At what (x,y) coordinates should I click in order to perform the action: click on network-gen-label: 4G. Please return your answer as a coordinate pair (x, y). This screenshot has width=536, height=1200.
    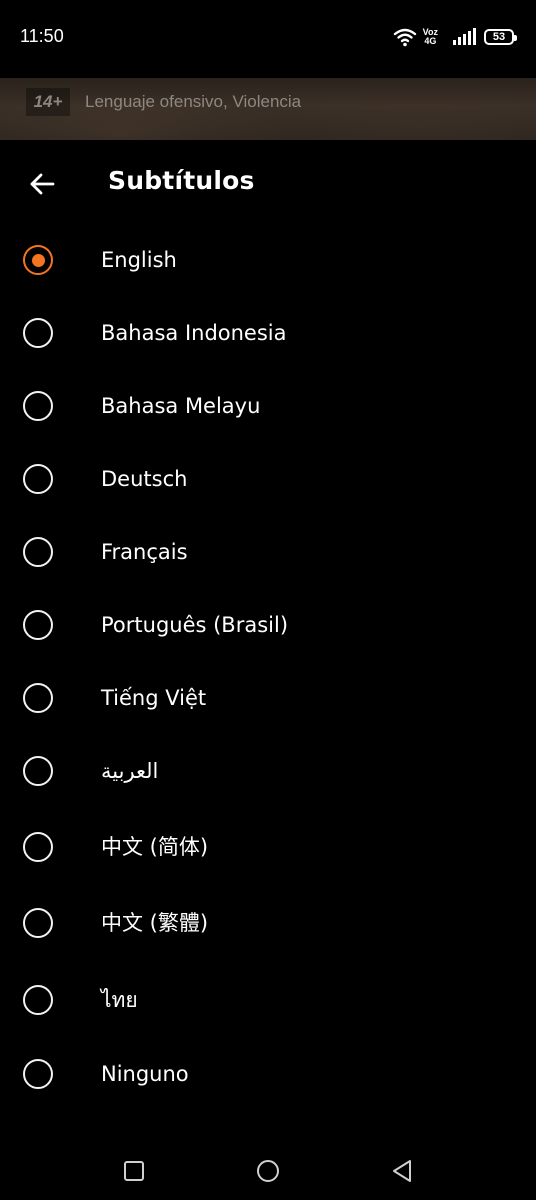
    Looking at the image, I should click on (430, 41).